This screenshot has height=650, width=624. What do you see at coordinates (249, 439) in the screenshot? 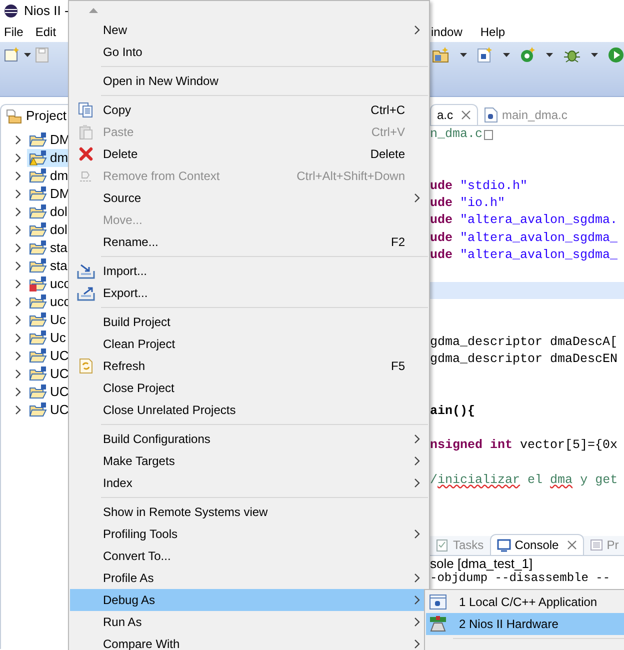
I see `menu-item: Build Configurations` at bounding box center [249, 439].